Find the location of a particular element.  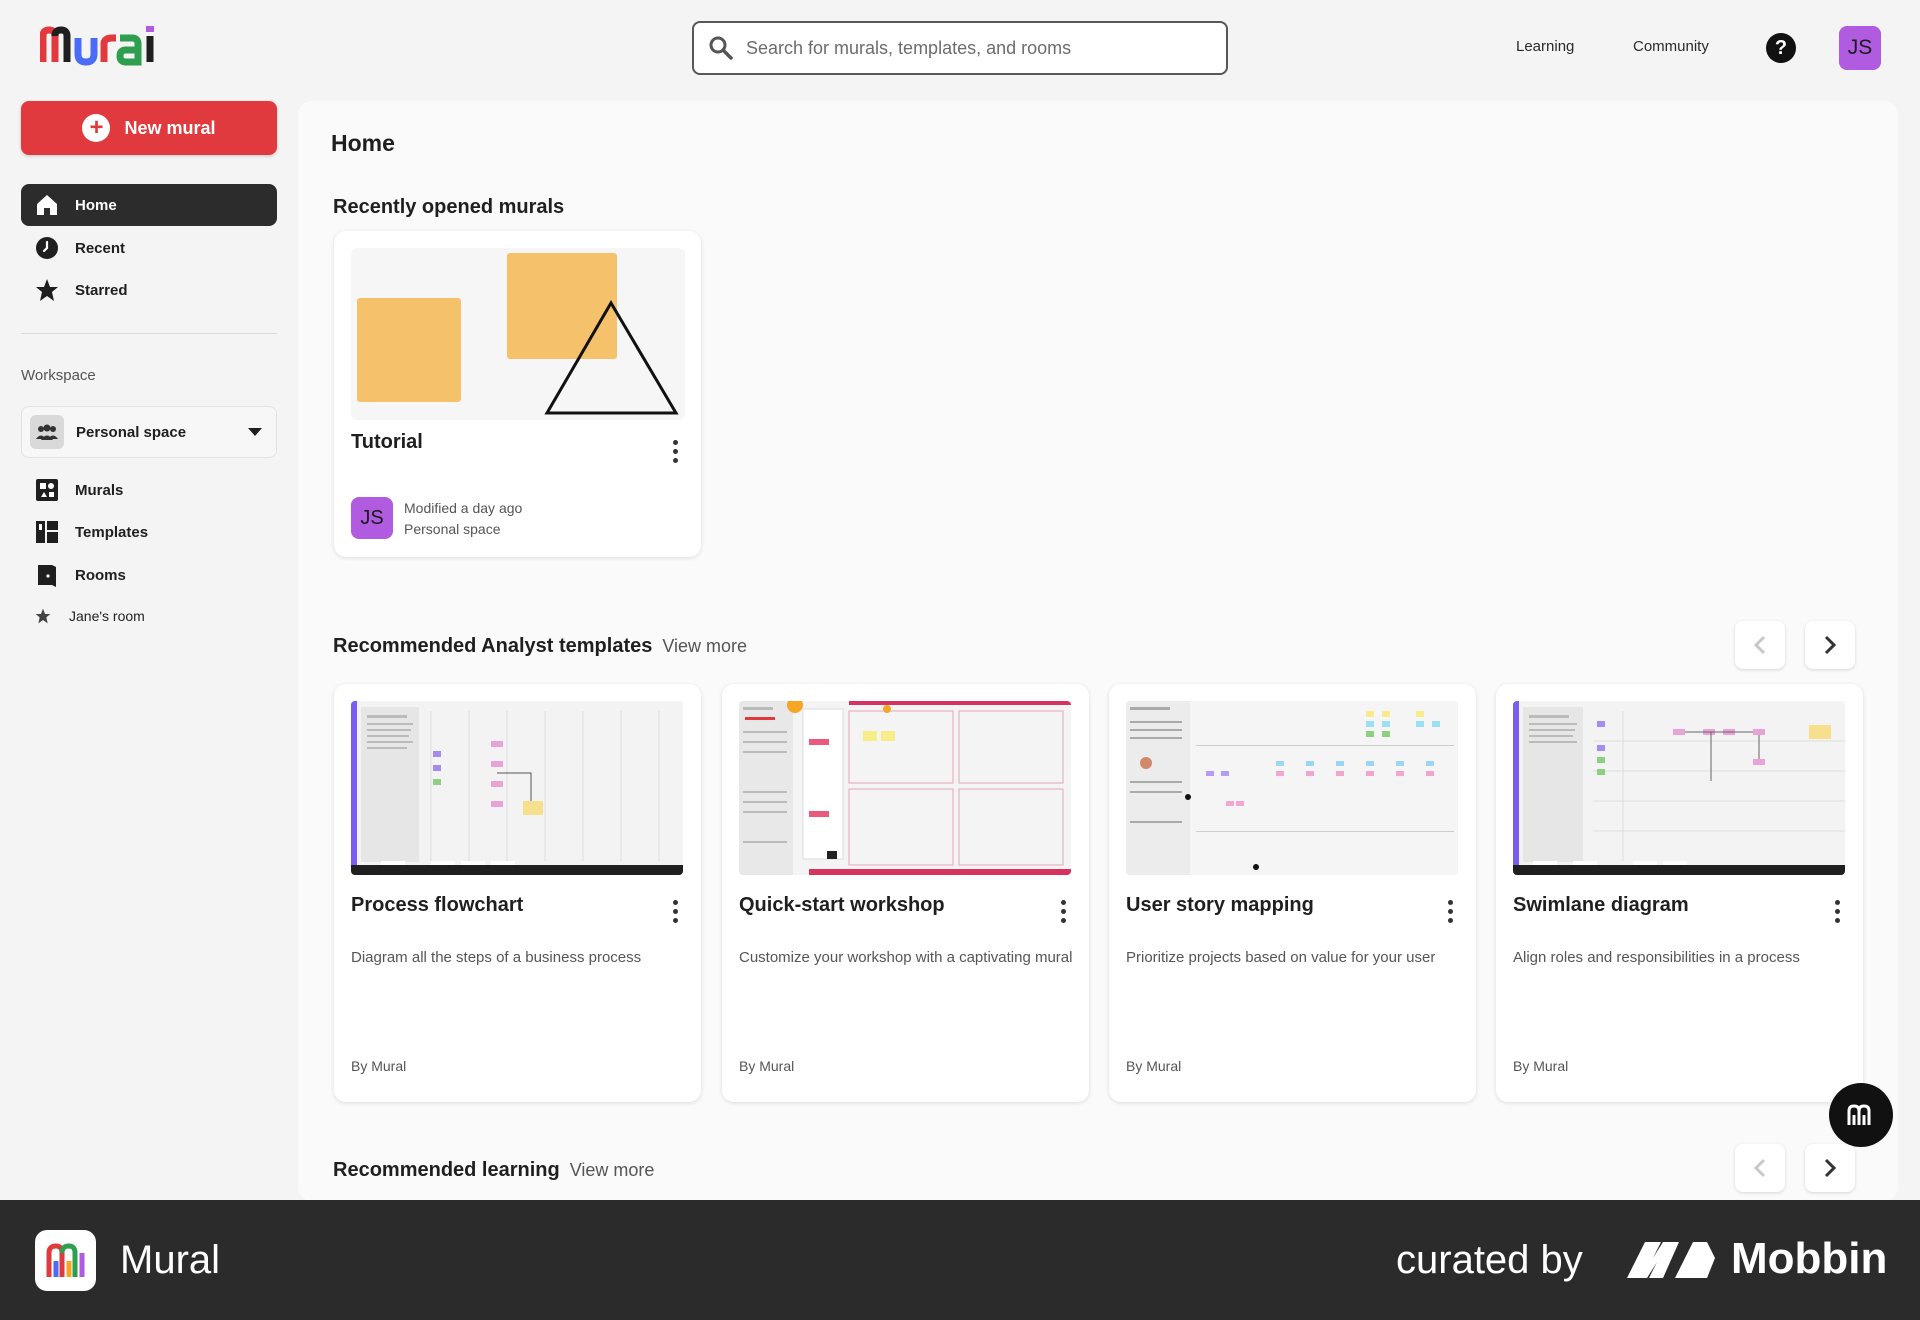

star-small-icon is located at coordinates (43, 616).